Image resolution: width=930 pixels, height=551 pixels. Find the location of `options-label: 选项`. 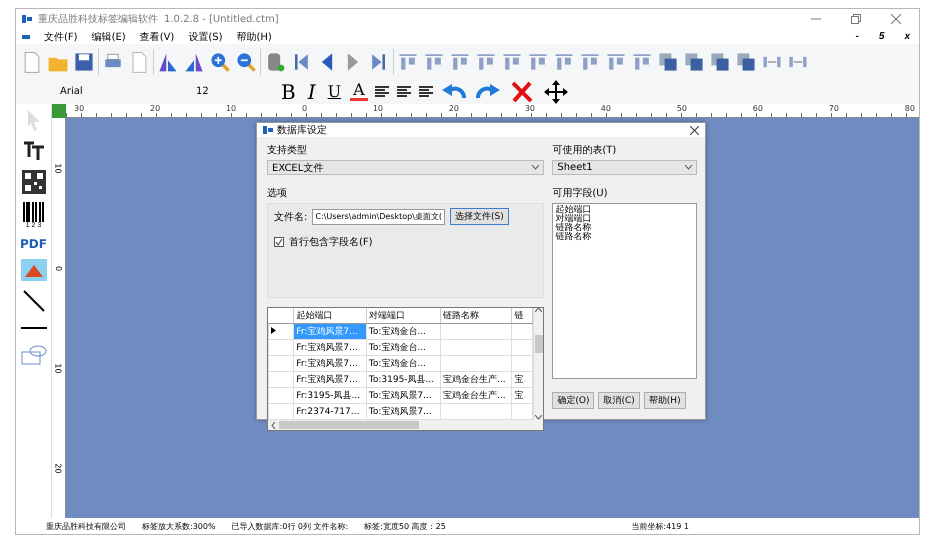

options-label: 选项 is located at coordinates (277, 193).